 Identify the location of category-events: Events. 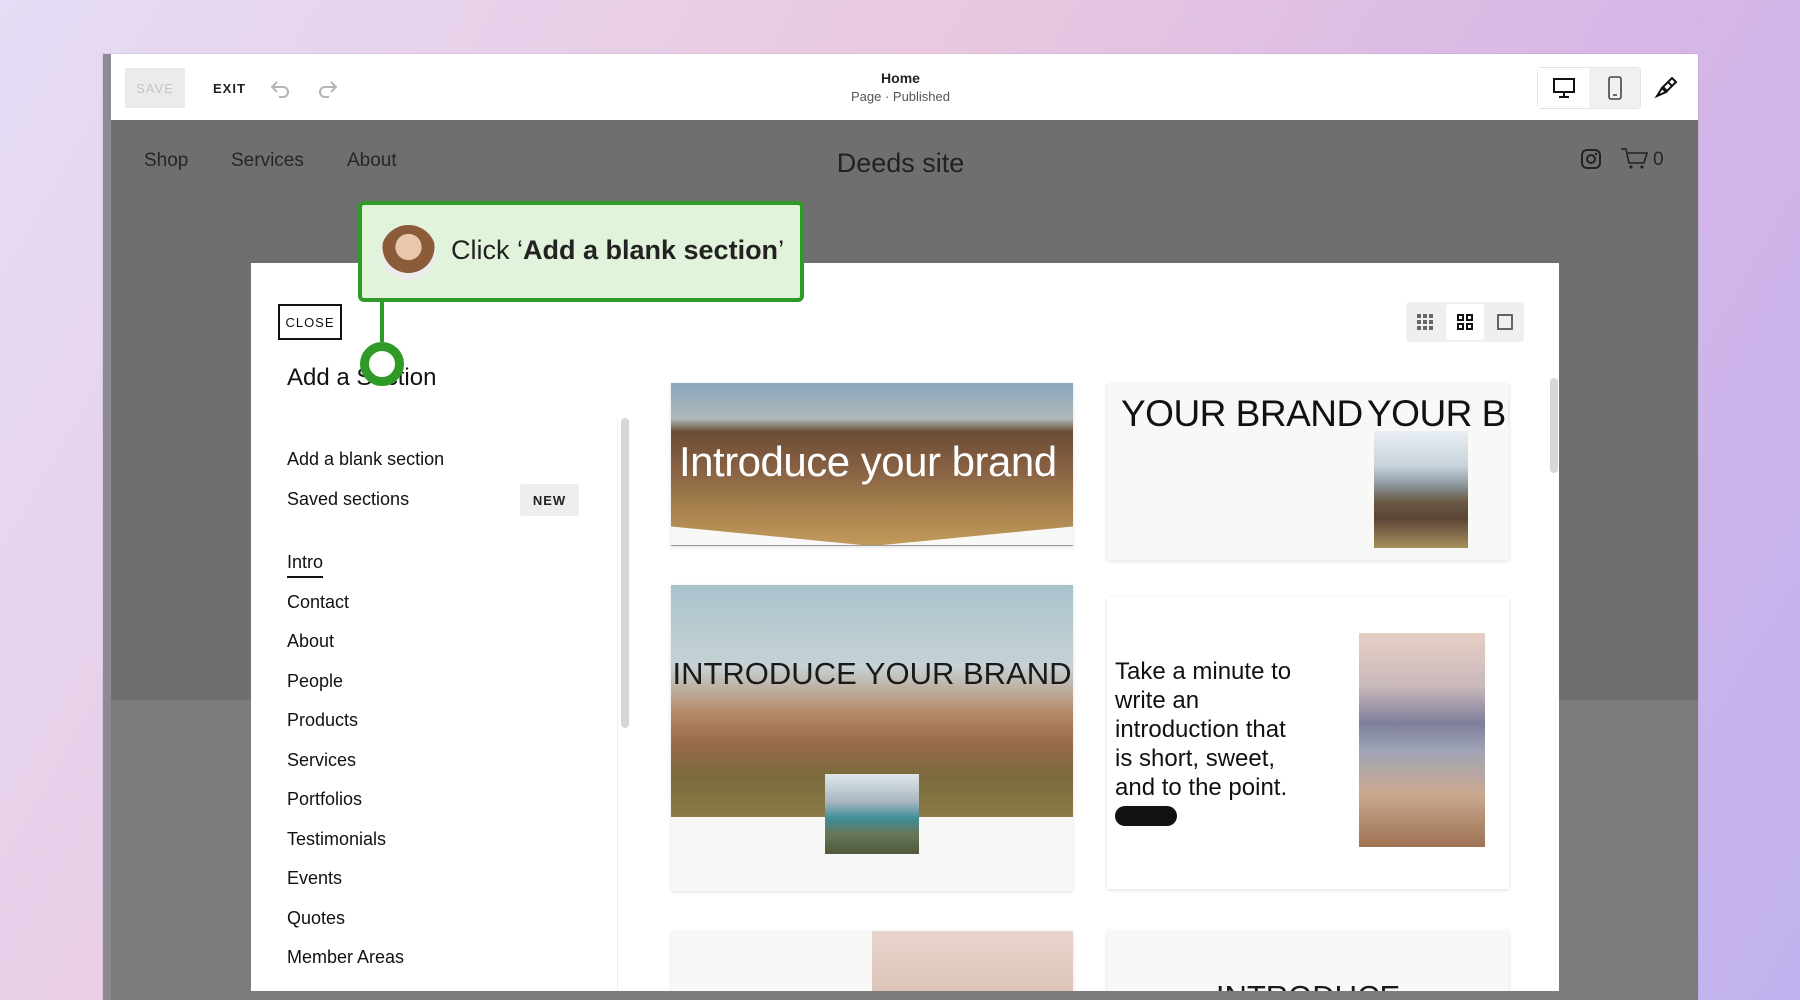
(314, 878).